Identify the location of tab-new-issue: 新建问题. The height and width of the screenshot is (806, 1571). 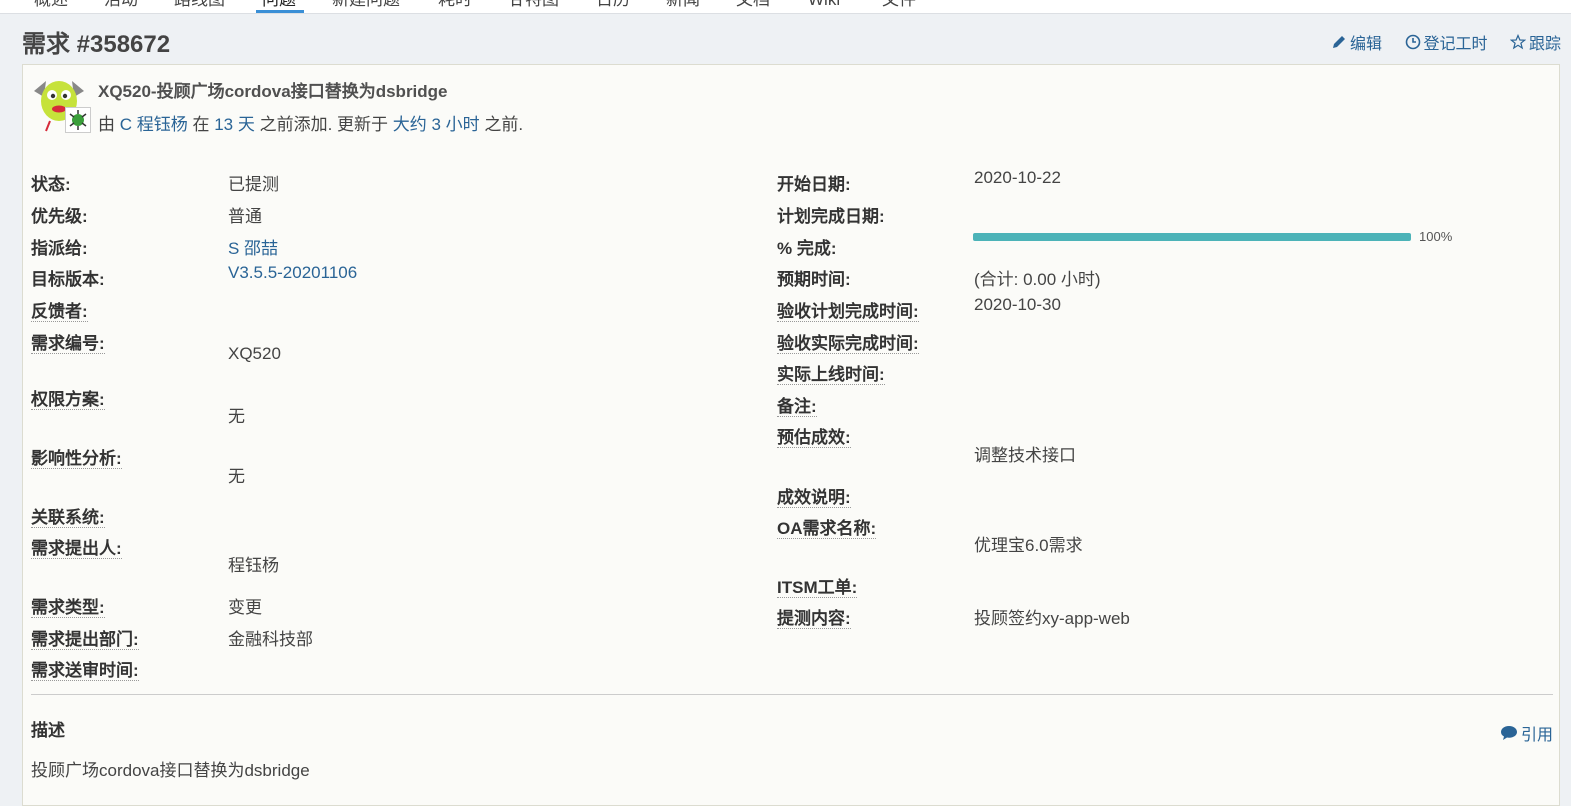
(366, 5).